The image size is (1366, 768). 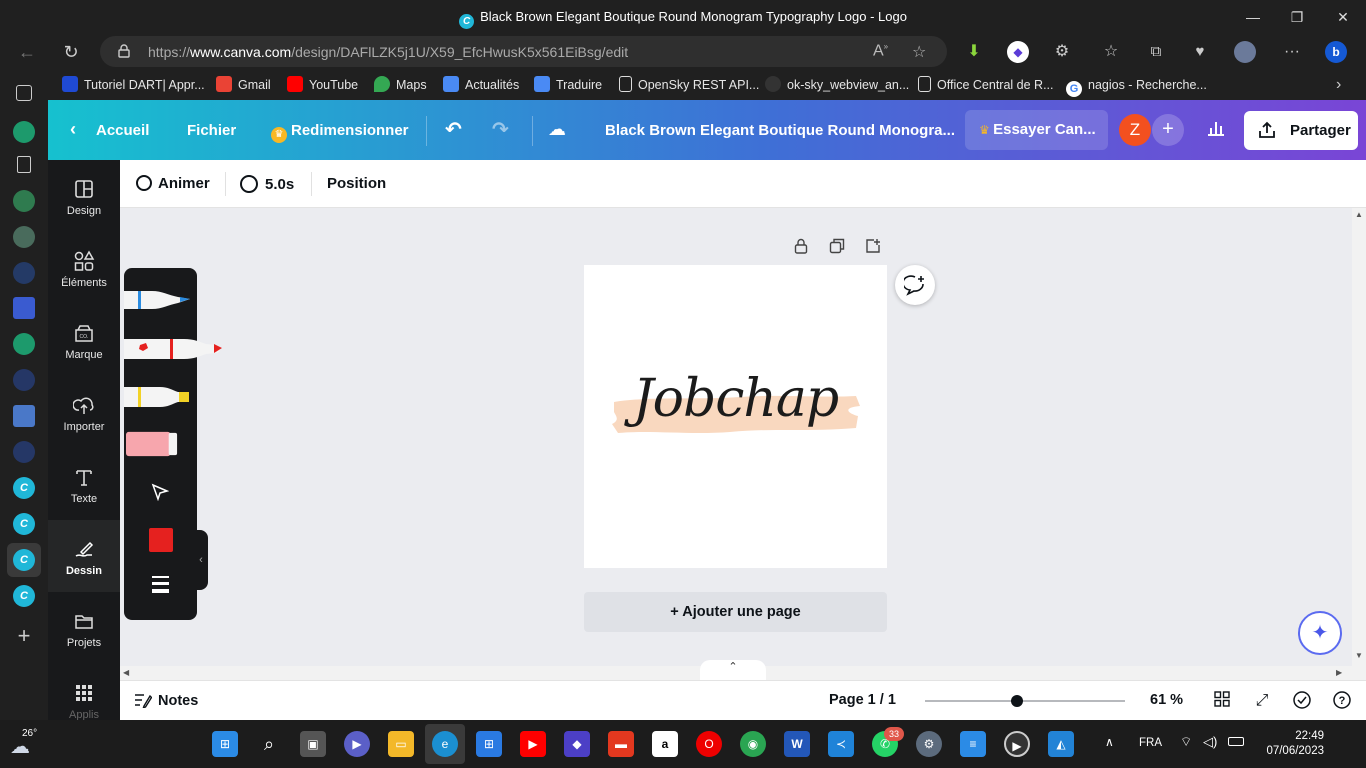 I want to click on cloud-saved-icon: ☁, so click(x=557, y=129).